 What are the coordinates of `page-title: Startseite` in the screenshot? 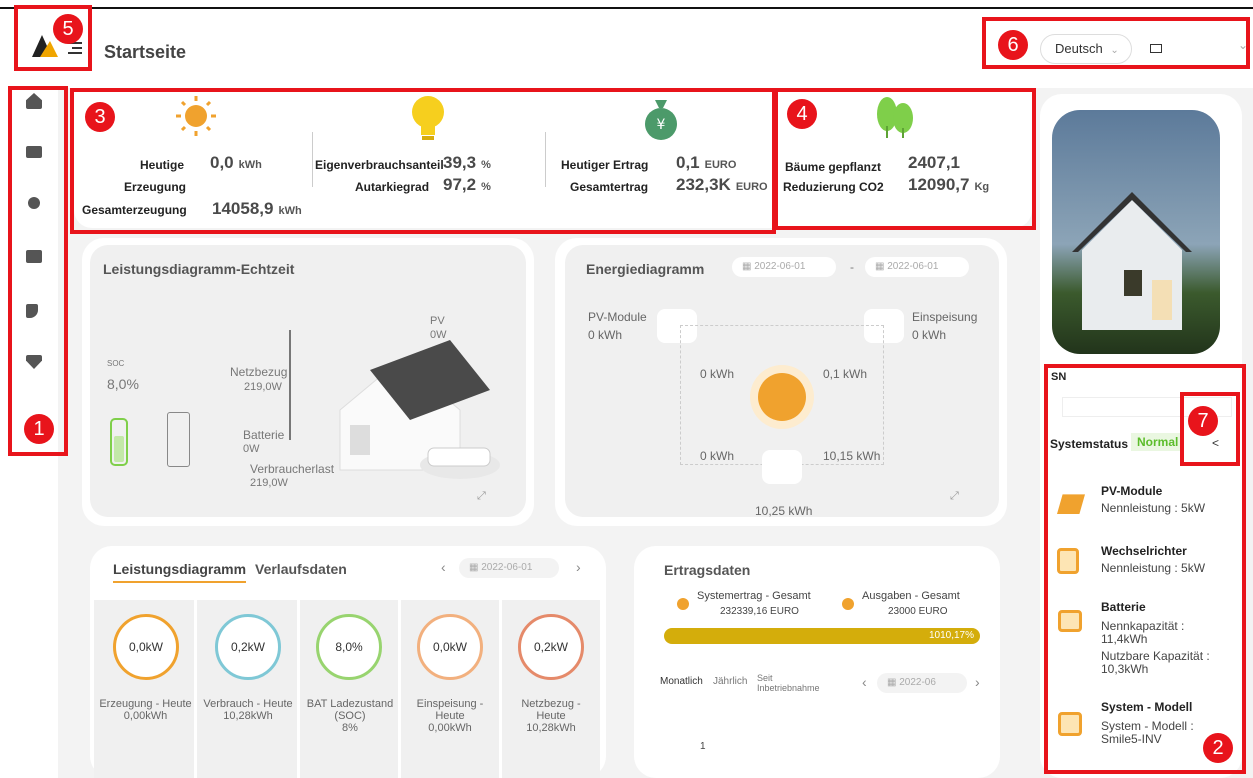 It's located at (145, 52).